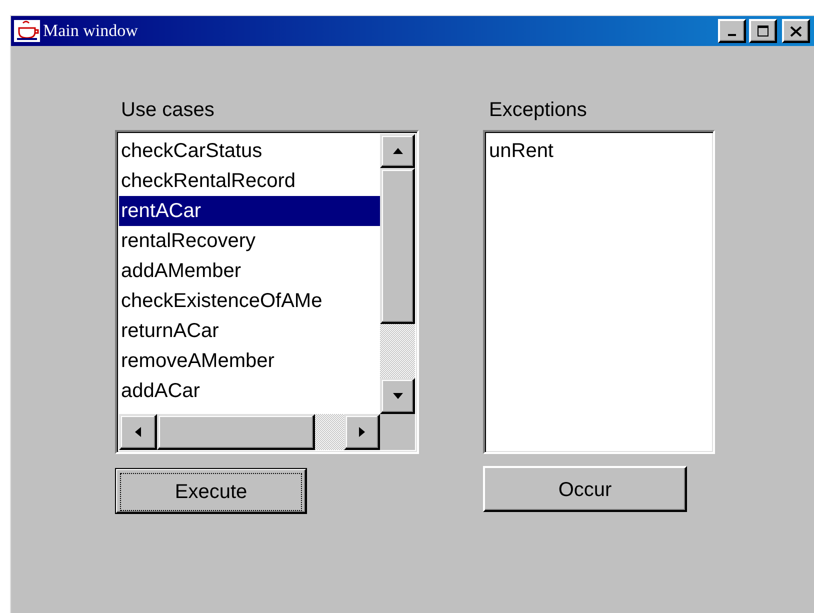  What do you see at coordinates (249, 391) in the screenshot?
I see `list-item: addACar` at bounding box center [249, 391].